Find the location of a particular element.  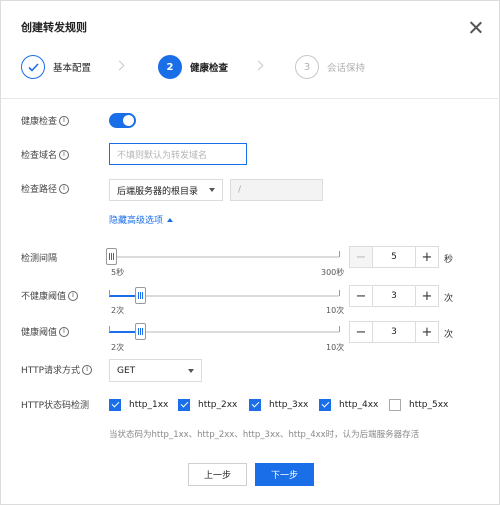

step-health-check: 2 健康检查 is located at coordinates (193, 67).